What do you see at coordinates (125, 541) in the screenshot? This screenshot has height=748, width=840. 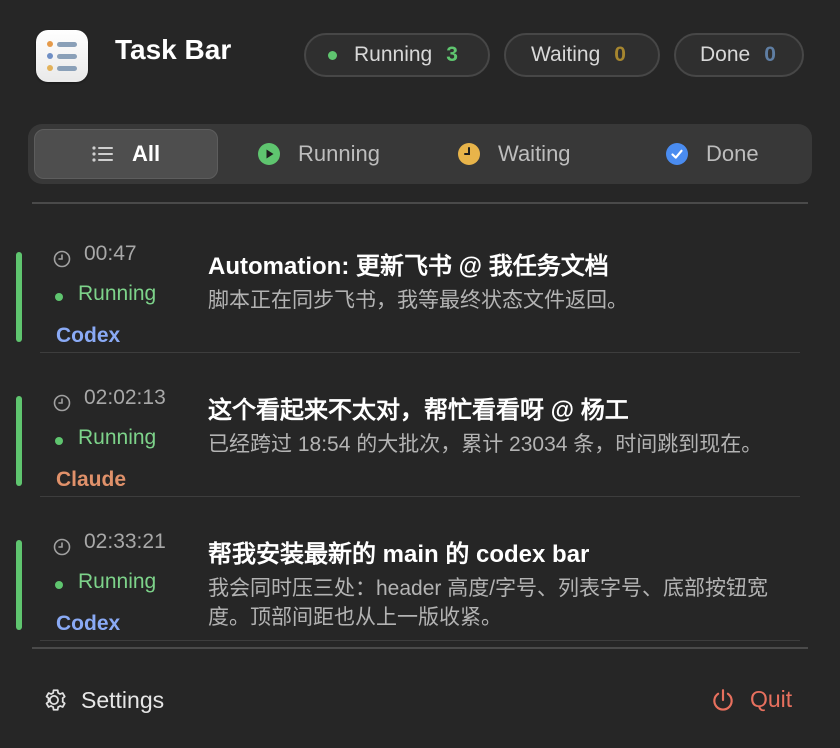 I see `task-elapsed-time: 02:33:21` at bounding box center [125, 541].